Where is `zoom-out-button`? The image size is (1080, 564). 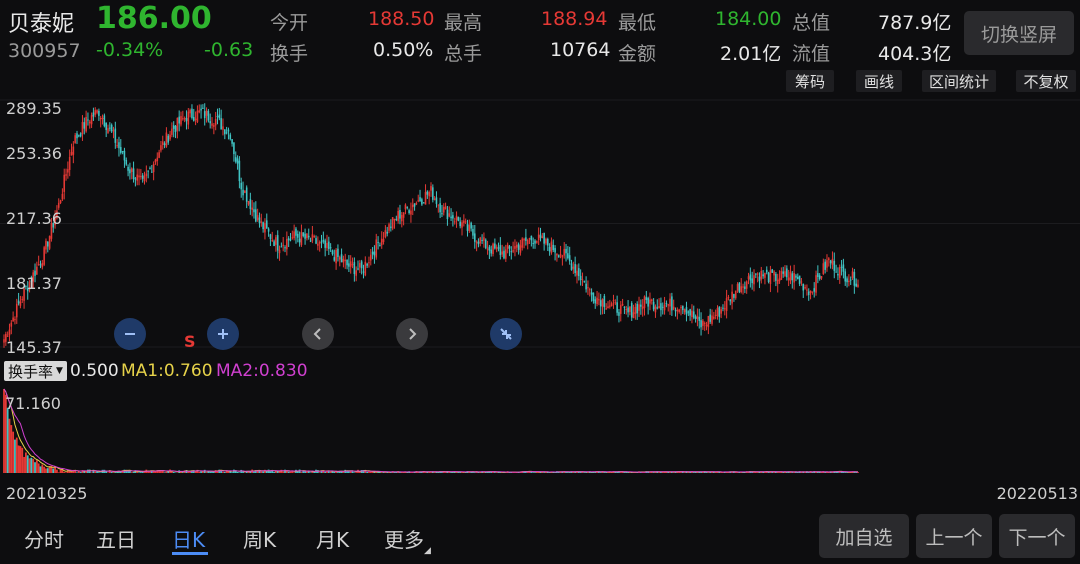
zoom-out-button is located at coordinates (130, 334).